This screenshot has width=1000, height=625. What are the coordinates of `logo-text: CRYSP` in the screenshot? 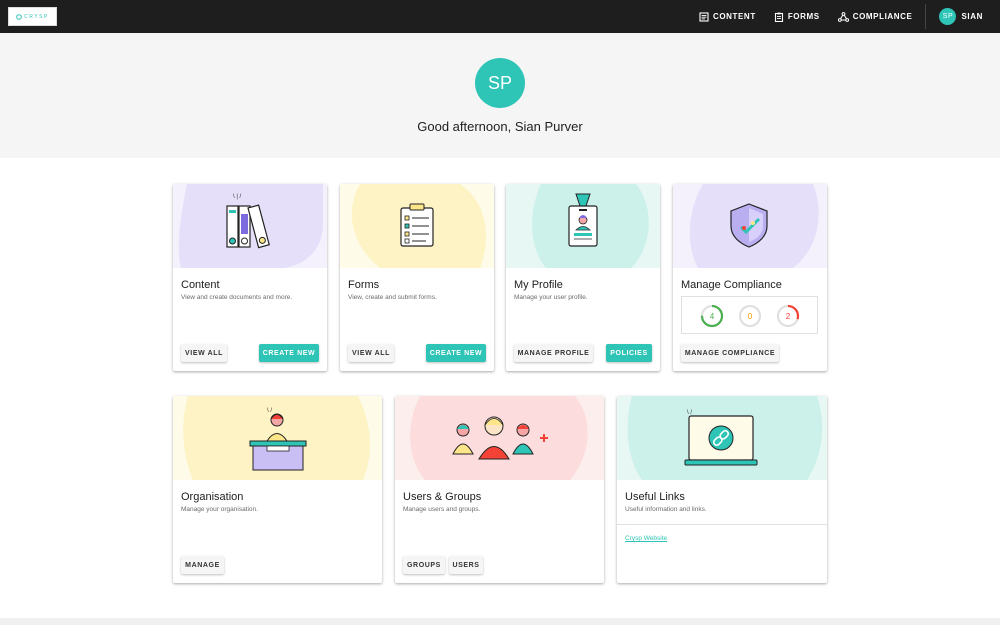 It's located at (36, 16).